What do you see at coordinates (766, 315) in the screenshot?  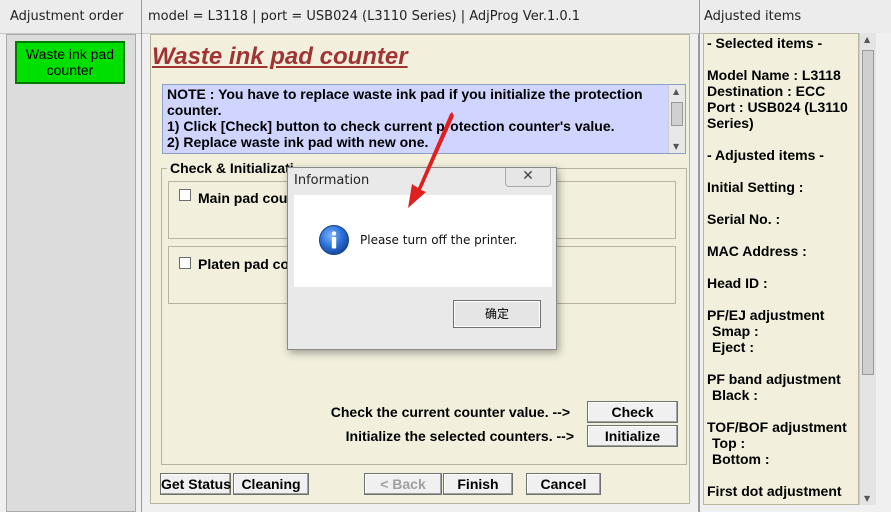 I see `pf-ej-adjustment-line: PF/EJ adjustment` at bounding box center [766, 315].